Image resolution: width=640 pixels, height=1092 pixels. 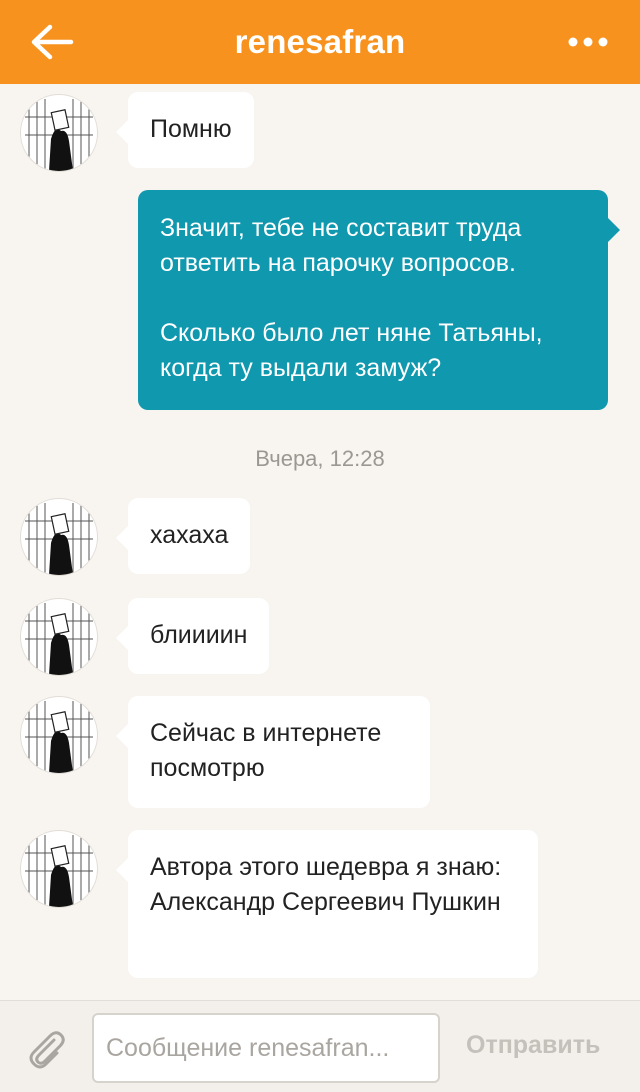 What do you see at coordinates (52, 42) in the screenshot?
I see `arrow-left-icon` at bounding box center [52, 42].